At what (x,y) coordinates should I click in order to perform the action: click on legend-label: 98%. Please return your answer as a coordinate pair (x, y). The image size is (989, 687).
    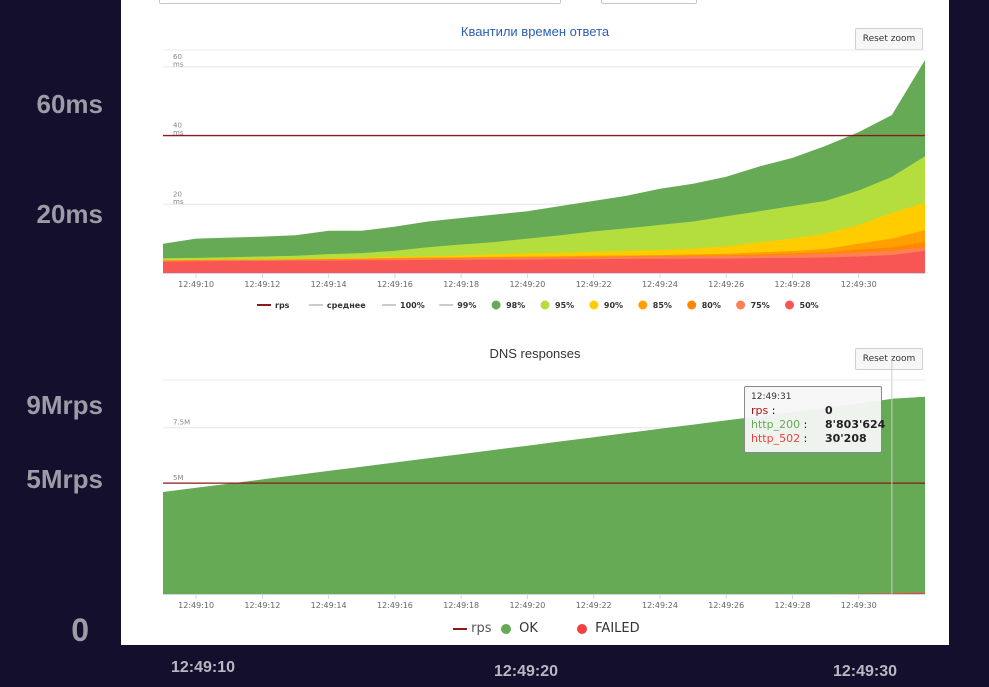
    Looking at the image, I should click on (515, 305).